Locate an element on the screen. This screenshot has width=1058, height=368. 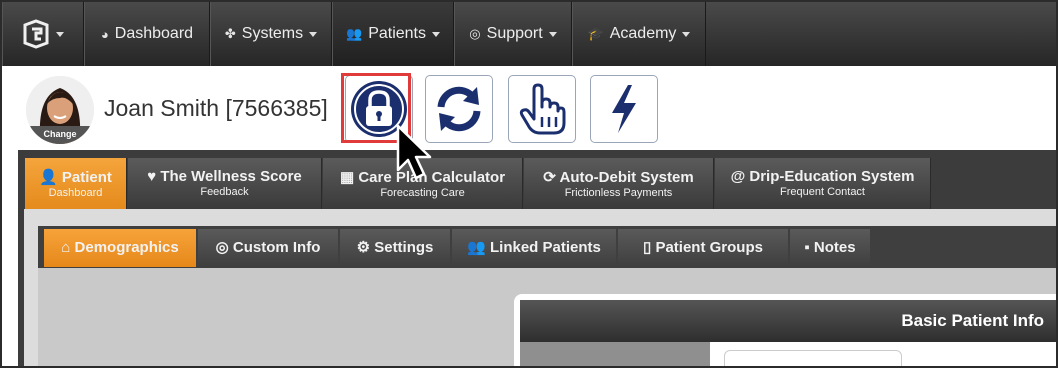
hand-pointer-button is located at coordinates (542, 109).